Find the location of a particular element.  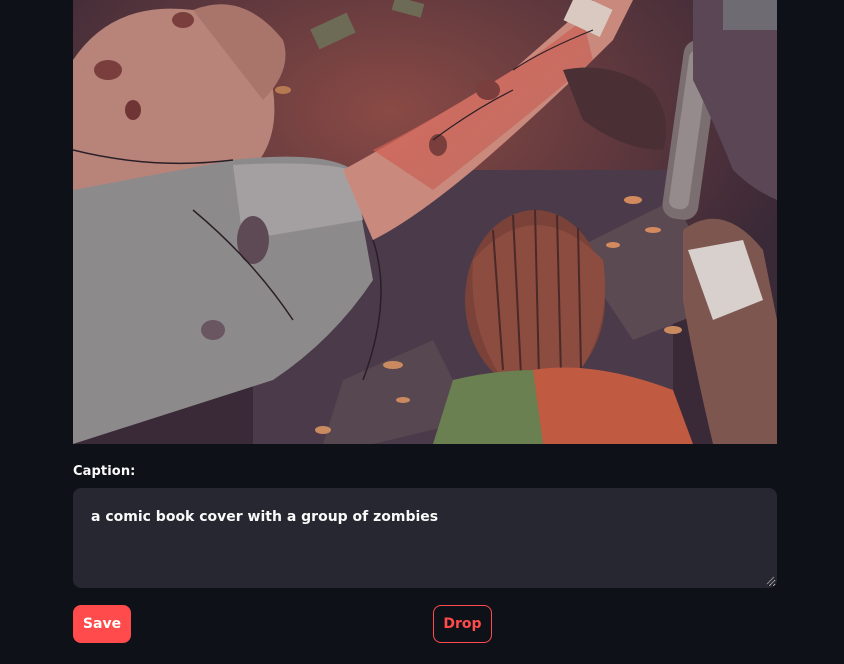

drop-button: Drop is located at coordinates (462, 624).